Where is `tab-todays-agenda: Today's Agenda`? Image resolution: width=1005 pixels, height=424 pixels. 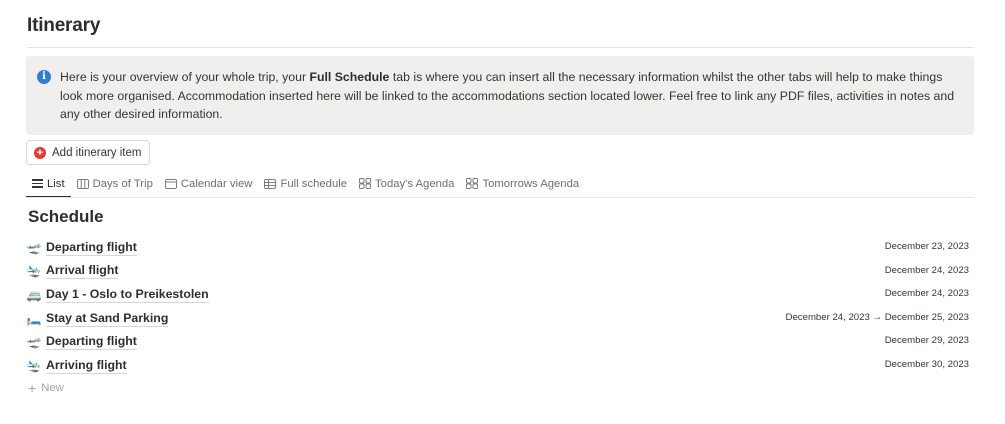 tab-todays-agenda: Today's Agenda is located at coordinates (406, 183).